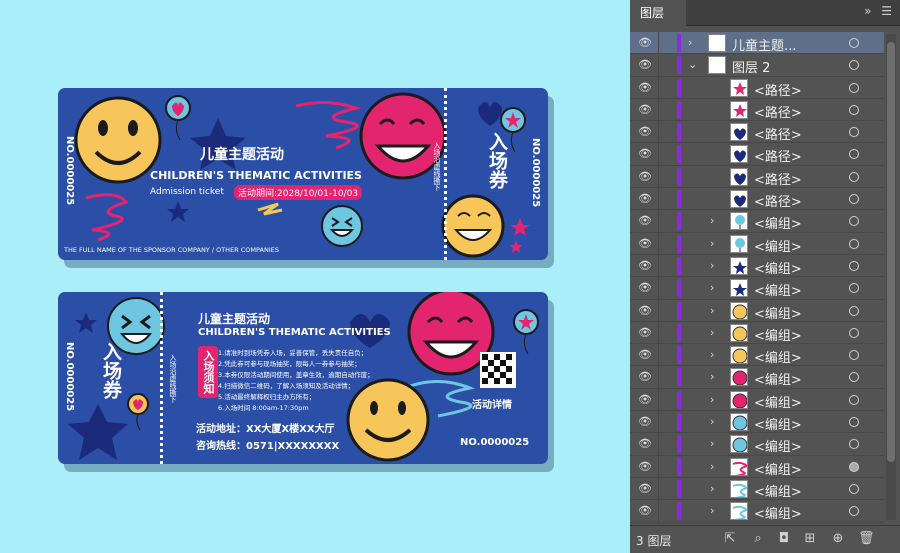 Image resolution: width=900 pixels, height=553 pixels. What do you see at coordinates (758, 539) in the screenshot?
I see `search-icon: ⌕` at bounding box center [758, 539].